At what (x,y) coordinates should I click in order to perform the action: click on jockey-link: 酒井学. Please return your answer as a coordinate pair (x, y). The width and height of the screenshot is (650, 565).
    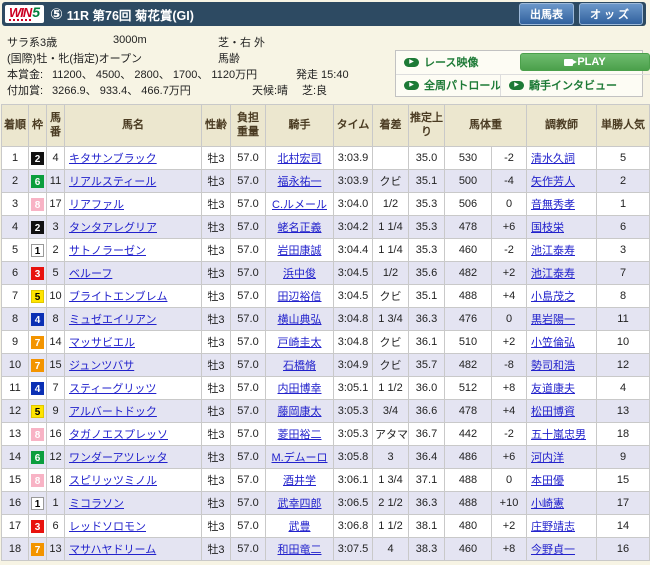
    Looking at the image, I should click on (299, 481).